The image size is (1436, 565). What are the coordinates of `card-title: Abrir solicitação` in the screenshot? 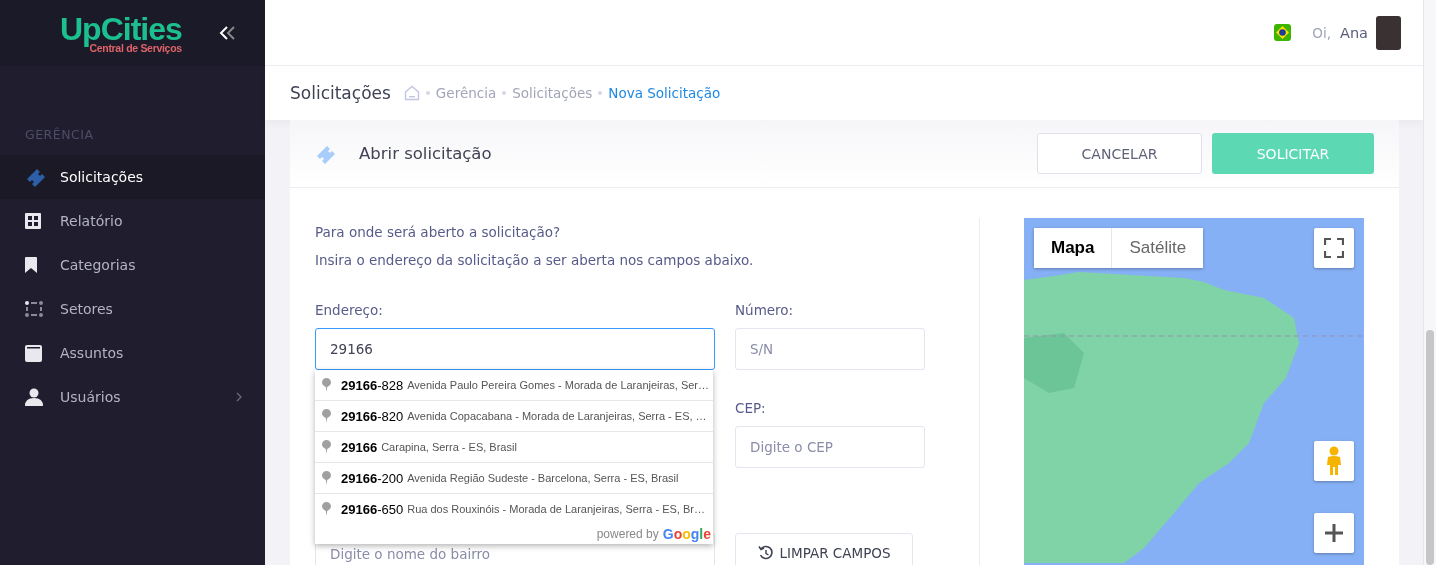 It's located at (425, 153).